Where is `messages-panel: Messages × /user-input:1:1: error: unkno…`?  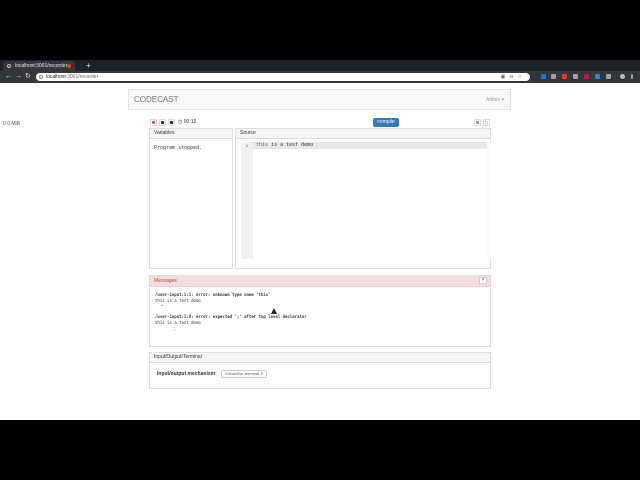 messages-panel: Messages × /user-input:1:1: error: unkno… is located at coordinates (320, 311).